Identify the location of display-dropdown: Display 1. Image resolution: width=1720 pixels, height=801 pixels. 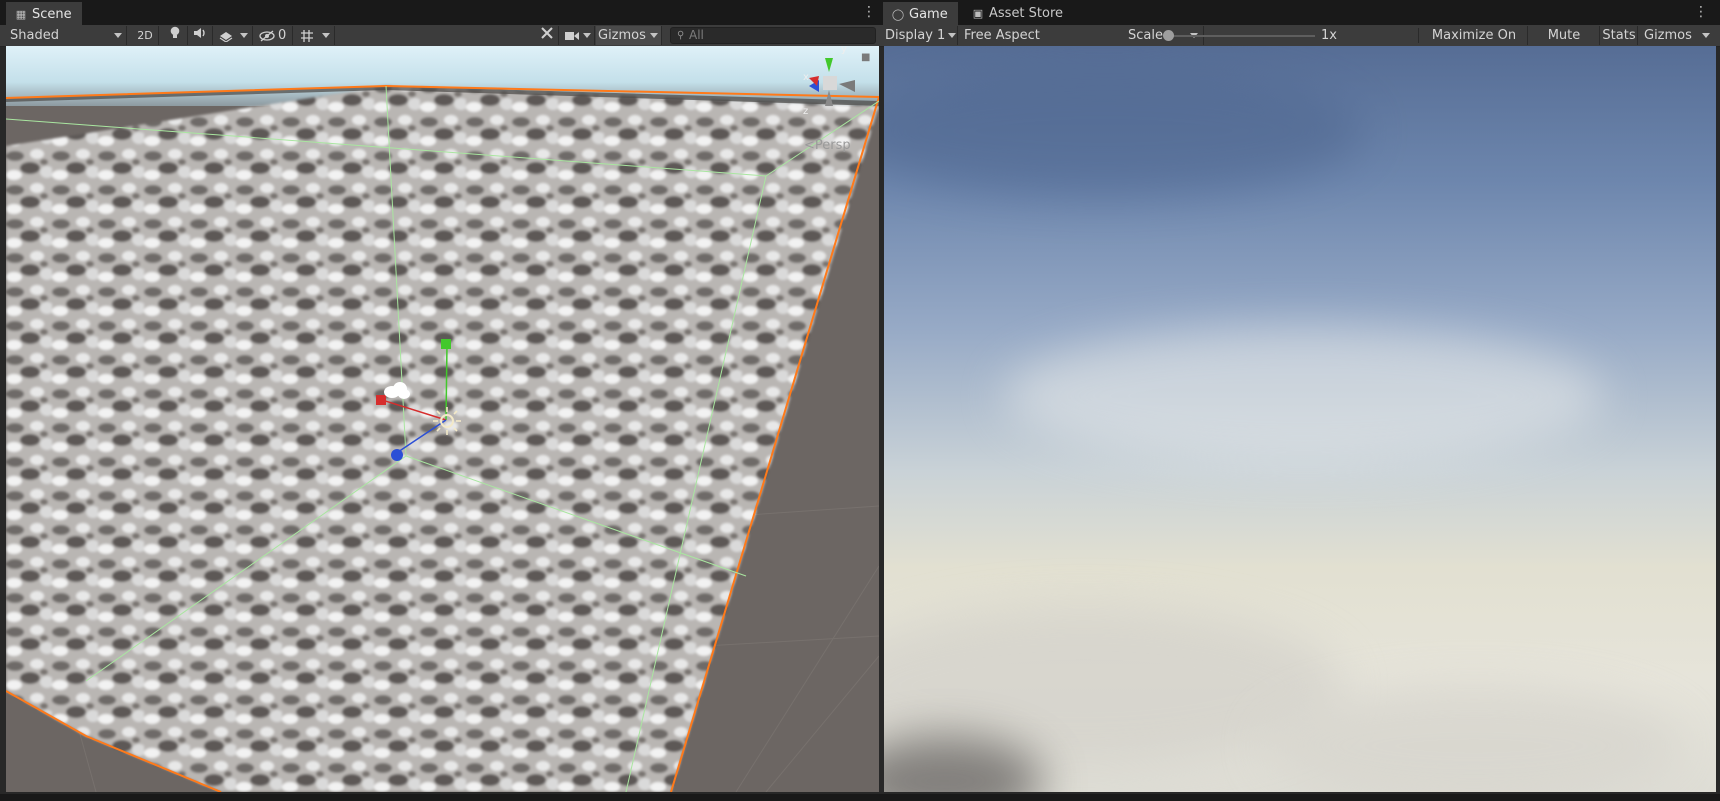
(919, 35).